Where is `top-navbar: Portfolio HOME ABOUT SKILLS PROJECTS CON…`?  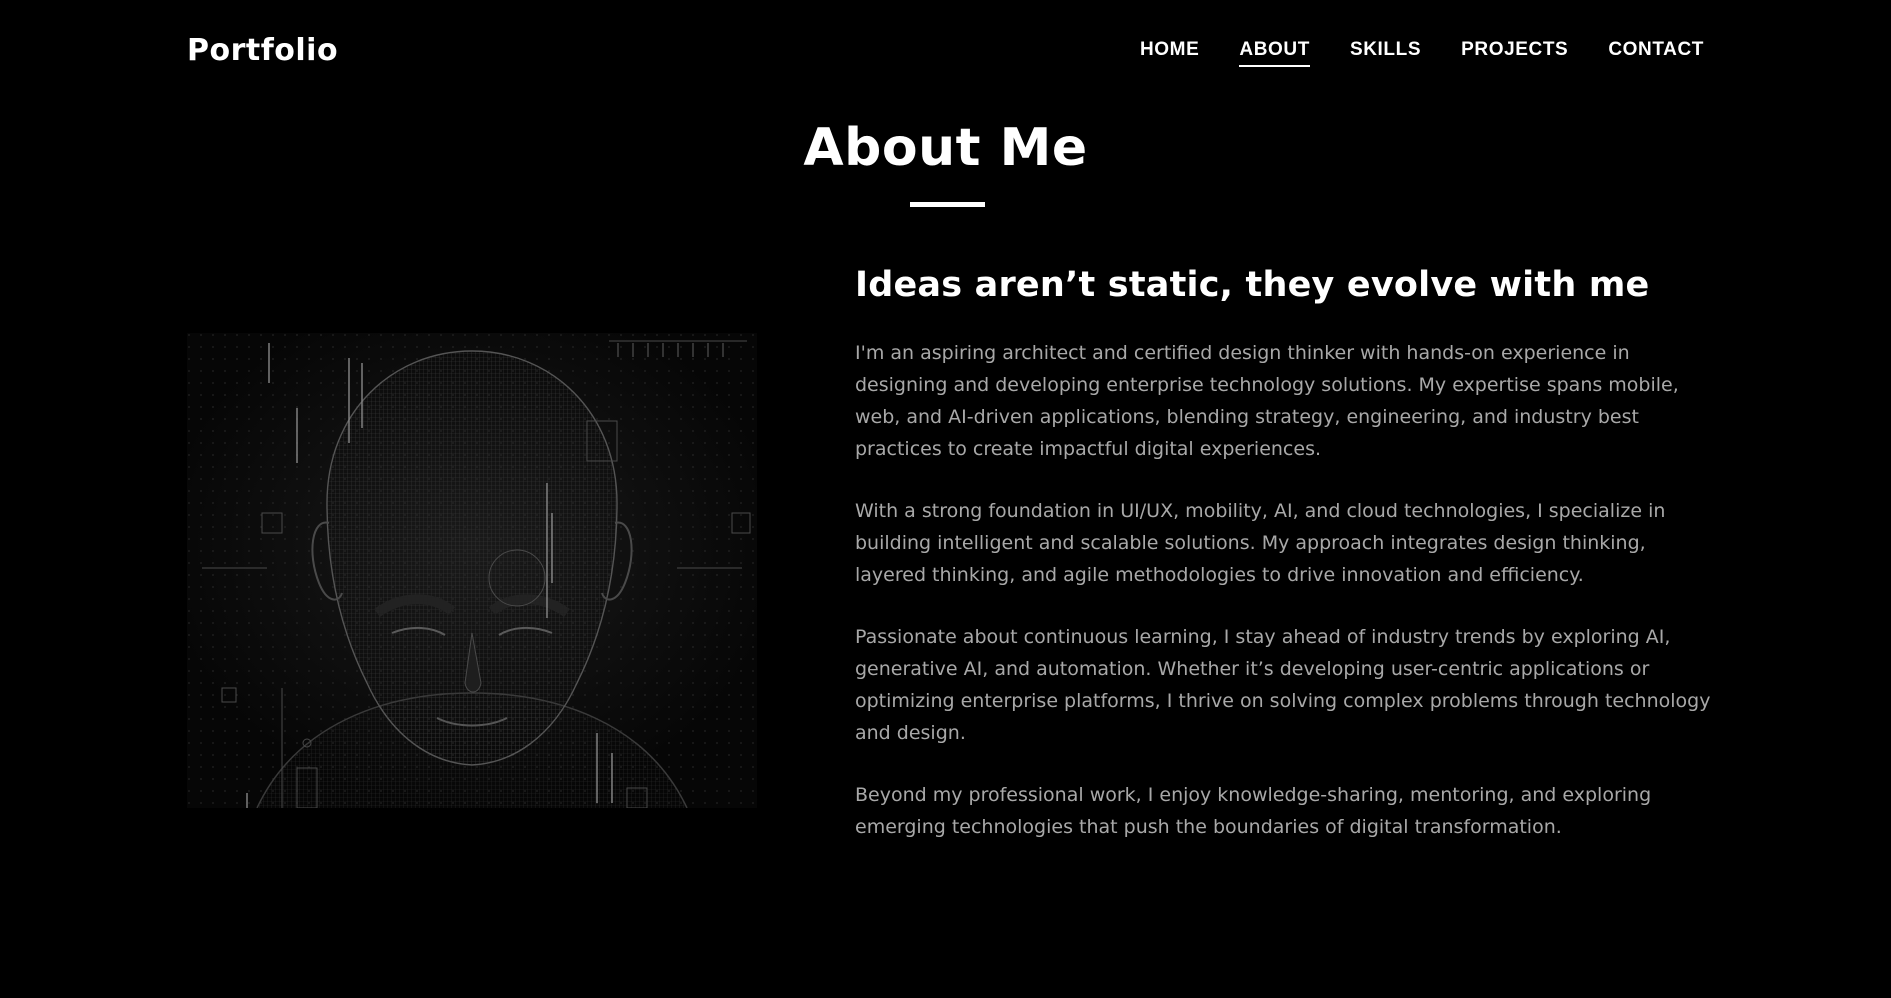
top-navbar: Portfolio HOME ABOUT SKILLS PROJECTS CON… is located at coordinates (945, 50).